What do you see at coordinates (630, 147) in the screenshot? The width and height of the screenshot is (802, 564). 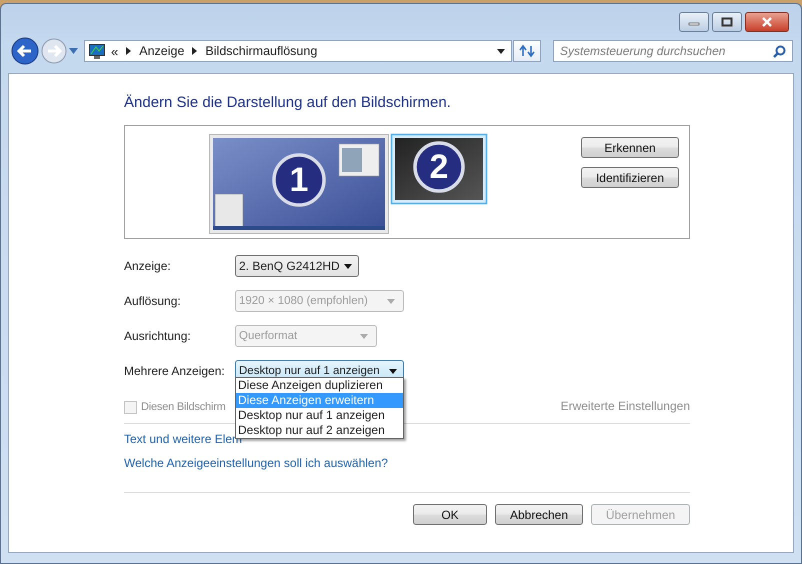 I see `monitor-button: Erkennen` at bounding box center [630, 147].